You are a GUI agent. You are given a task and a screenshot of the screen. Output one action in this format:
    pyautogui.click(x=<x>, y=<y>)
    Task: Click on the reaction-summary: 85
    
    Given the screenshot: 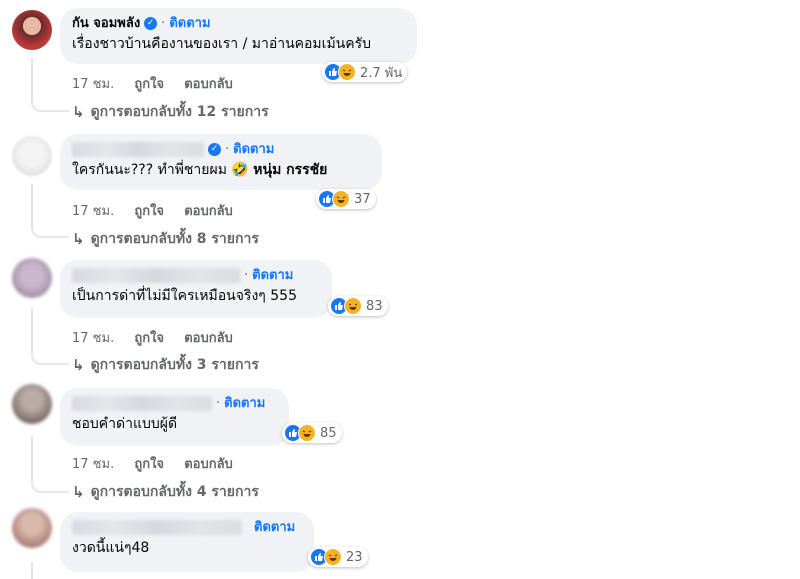 What is the action you would take?
    pyautogui.click(x=312, y=433)
    